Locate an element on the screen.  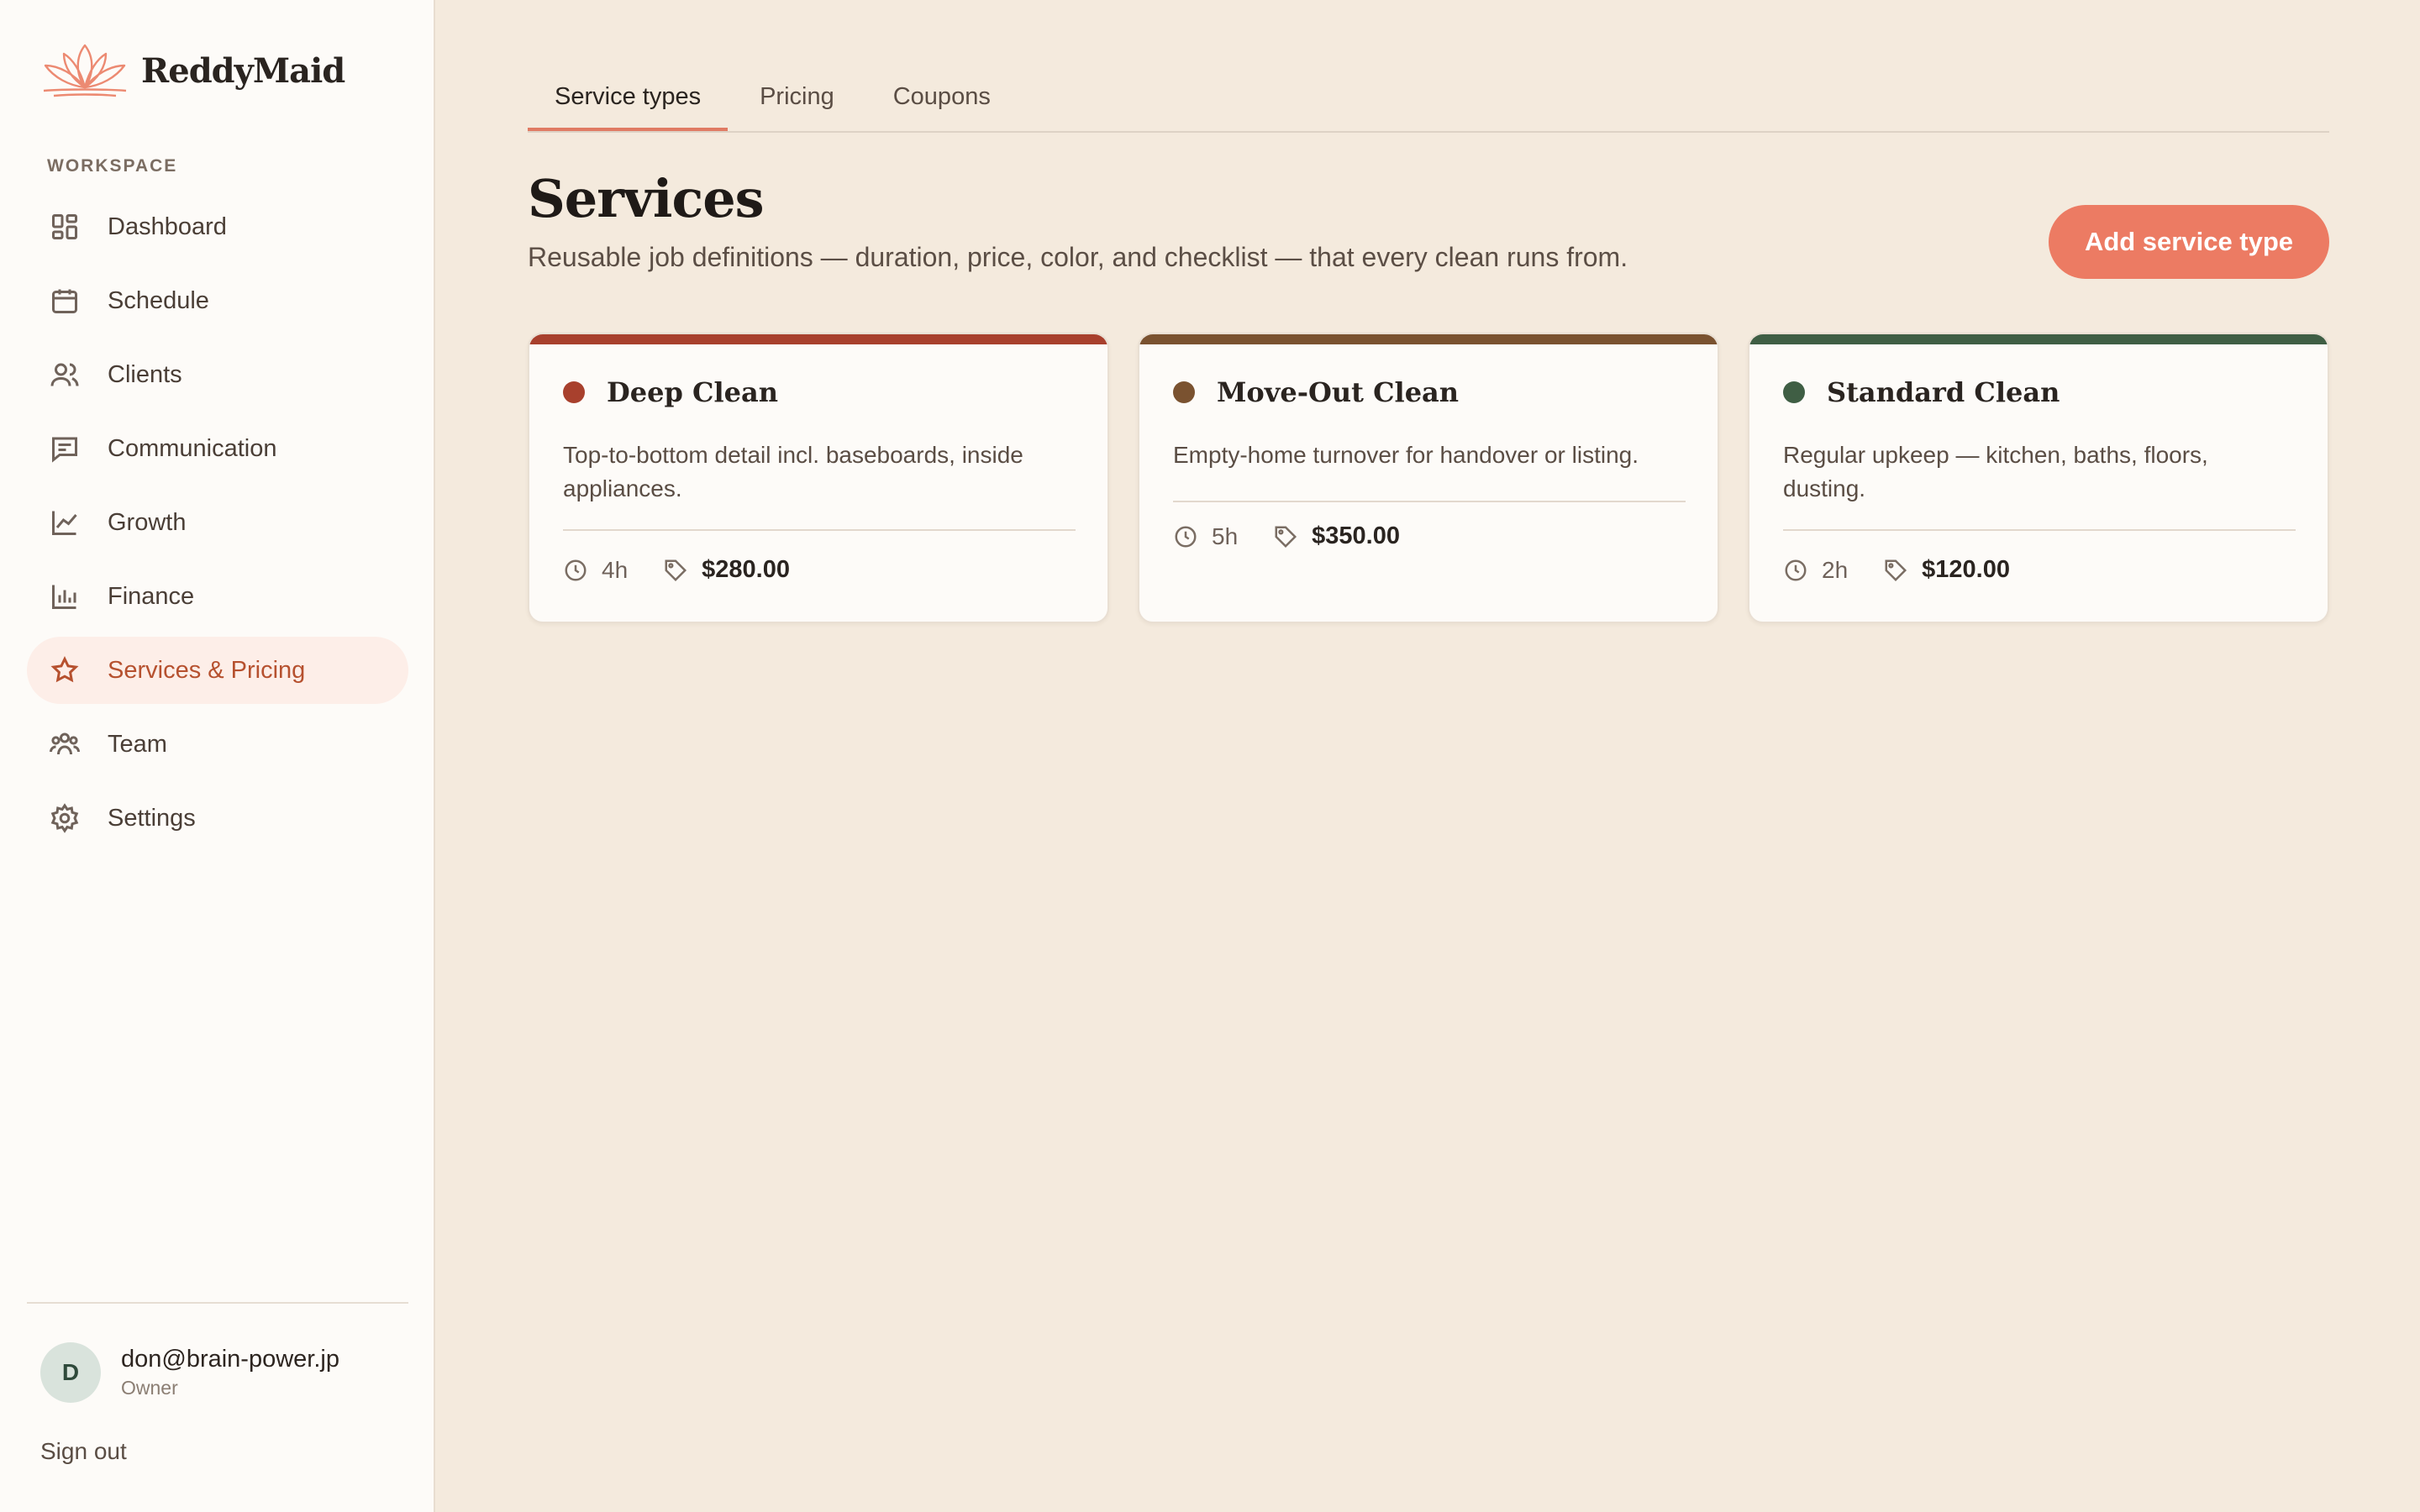
service-meta: 2h $120.00 is located at coordinates (1896, 570).